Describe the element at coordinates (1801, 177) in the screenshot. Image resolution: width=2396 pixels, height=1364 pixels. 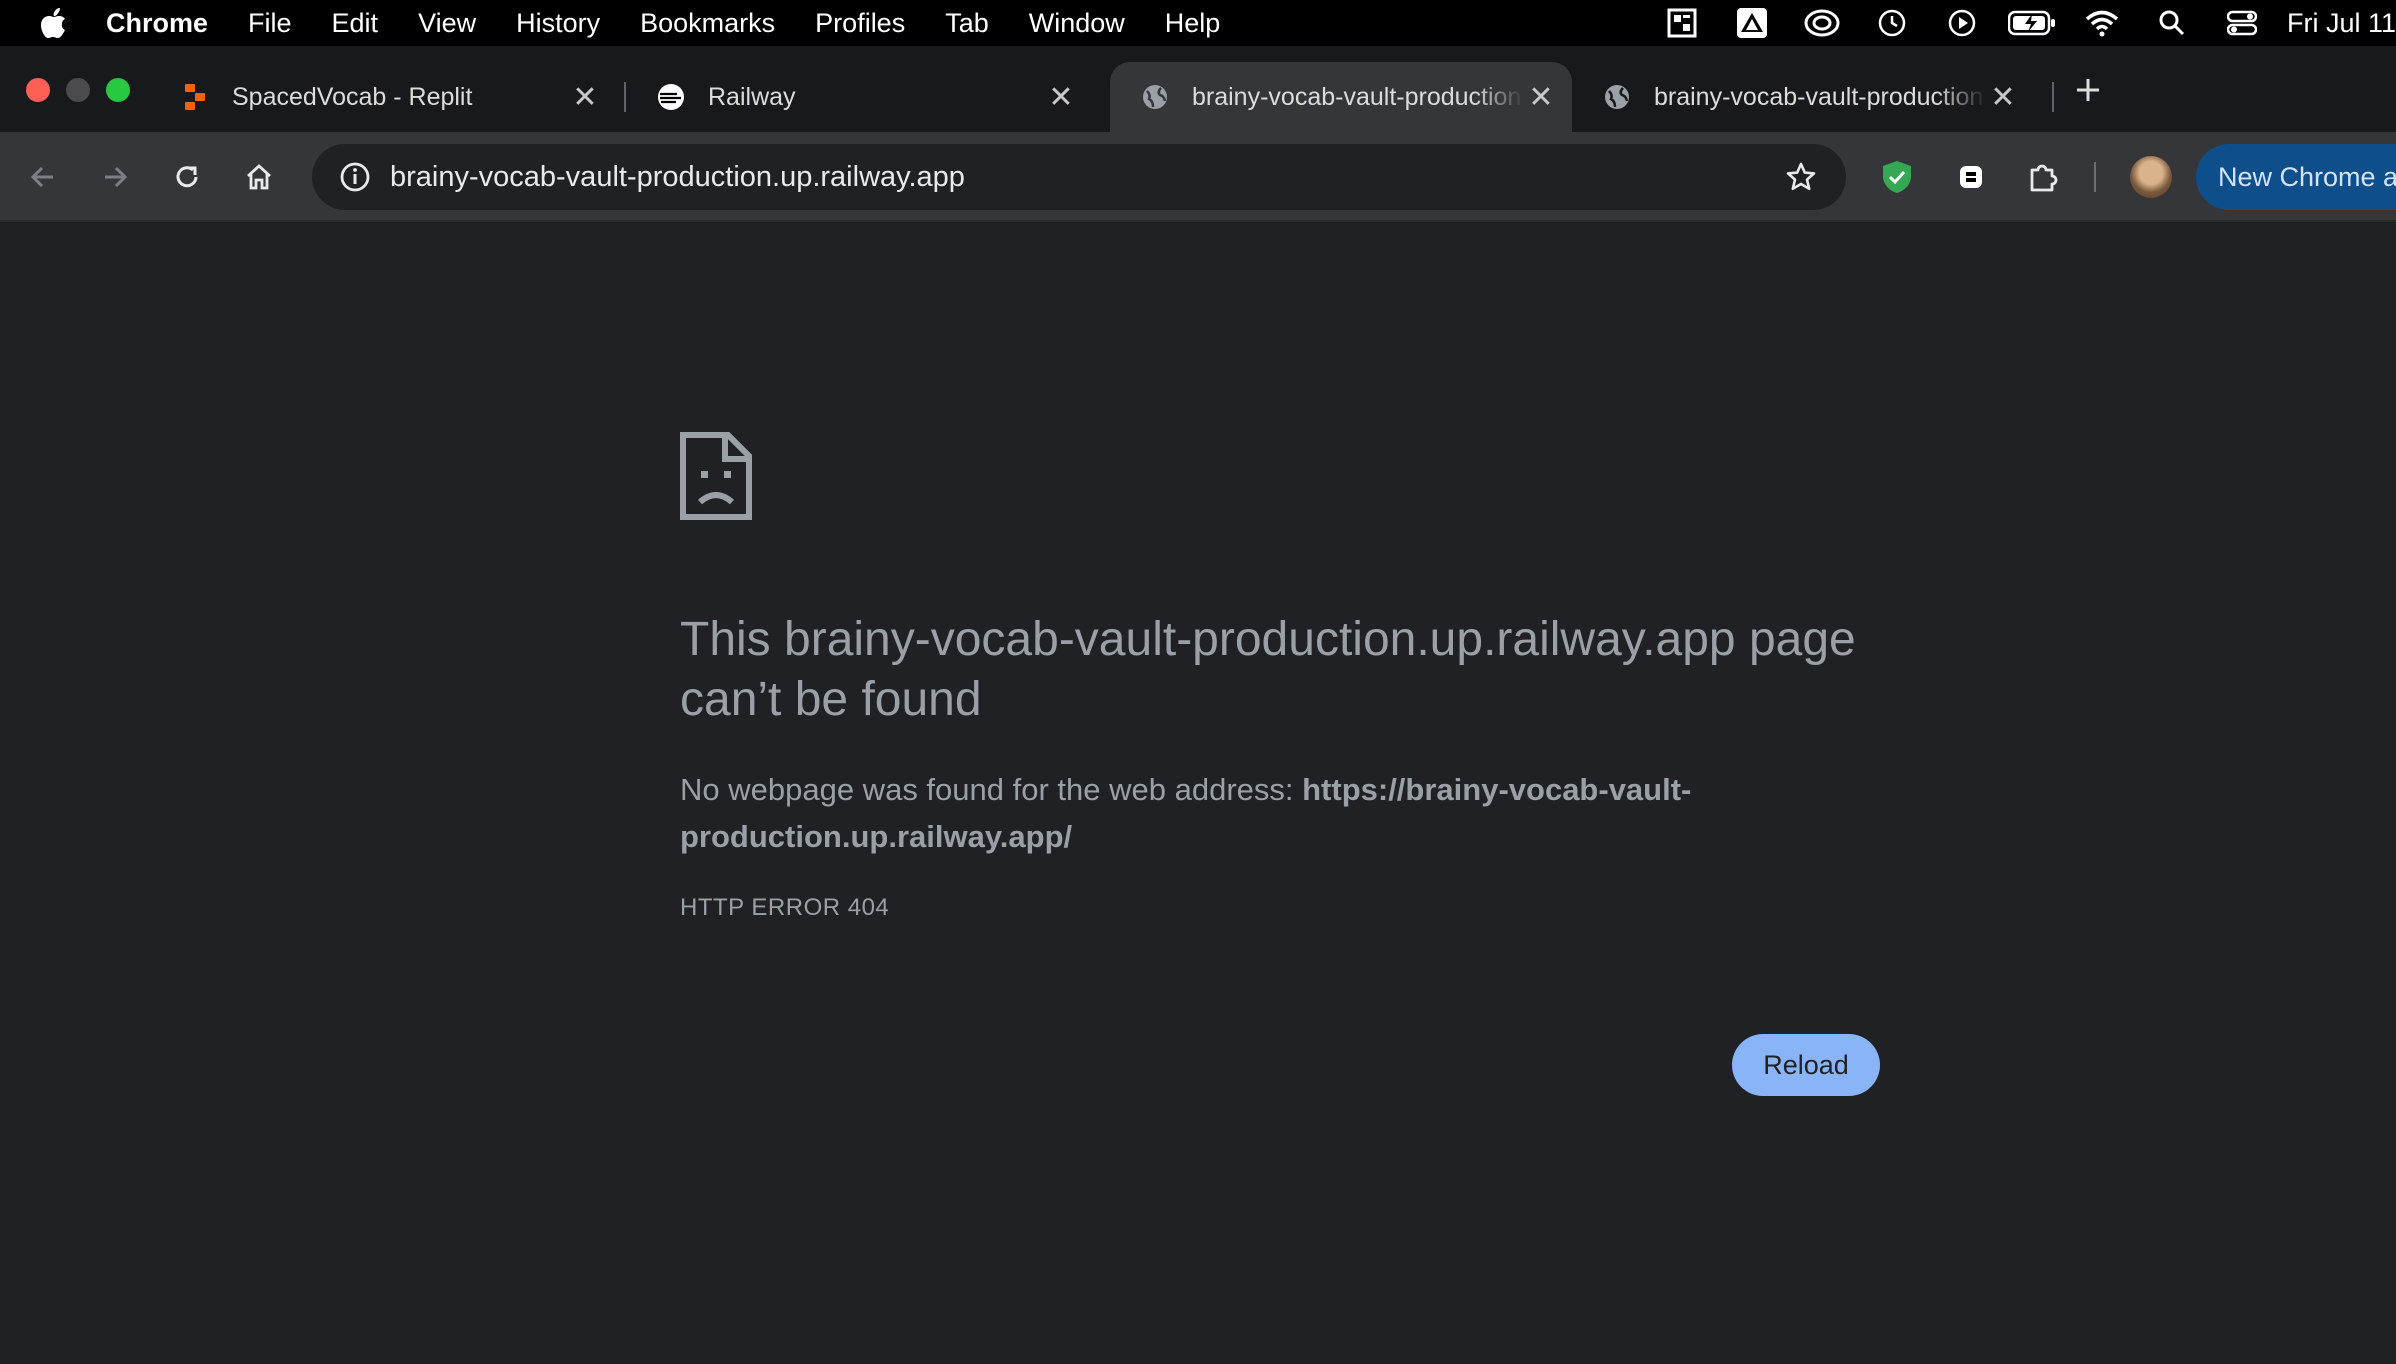
I see `bookmark-star-icon` at that location.